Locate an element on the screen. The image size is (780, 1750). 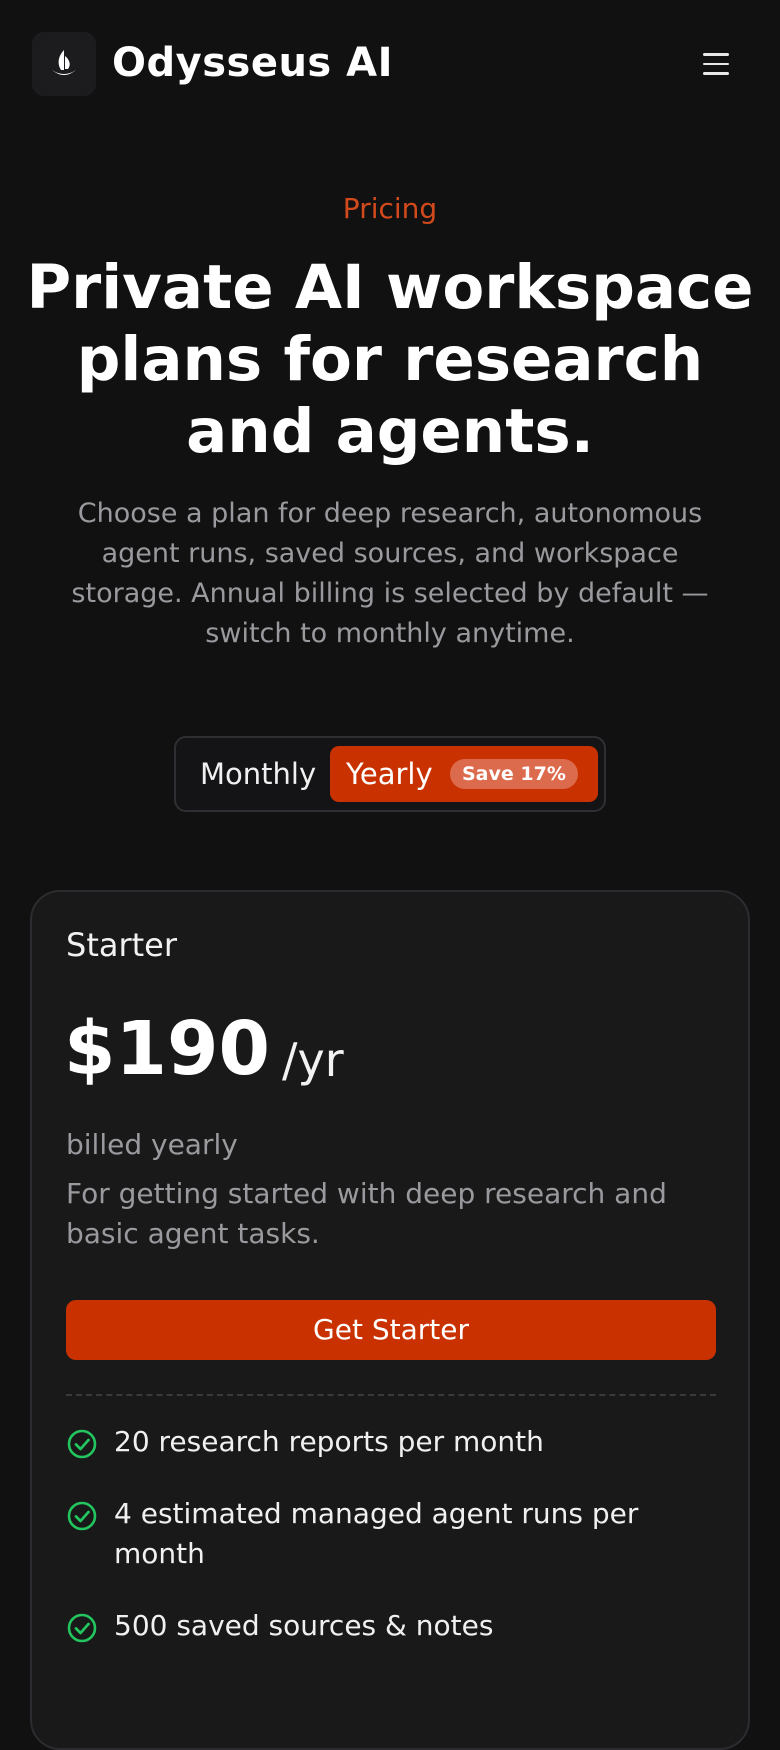
top-header: Odysseus AI is located at coordinates (390, 65).